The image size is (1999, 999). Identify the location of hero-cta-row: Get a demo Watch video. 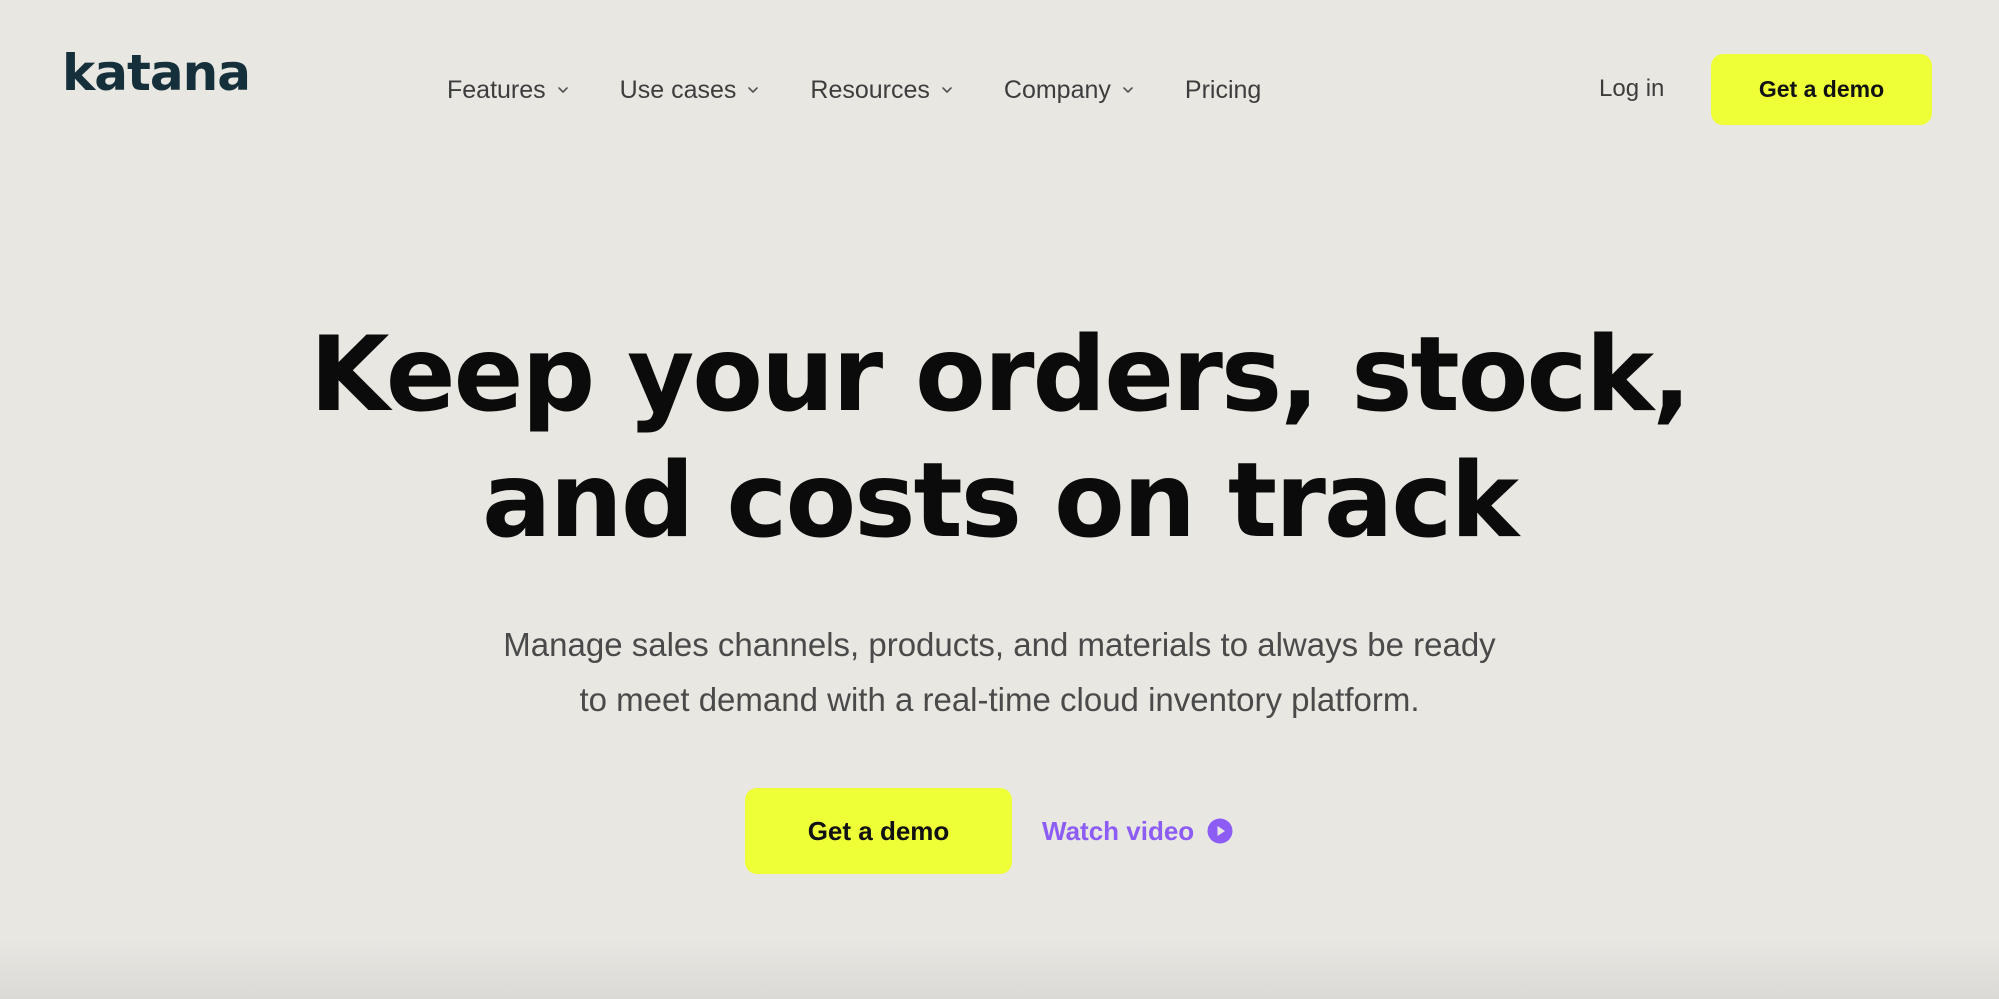
(989, 831).